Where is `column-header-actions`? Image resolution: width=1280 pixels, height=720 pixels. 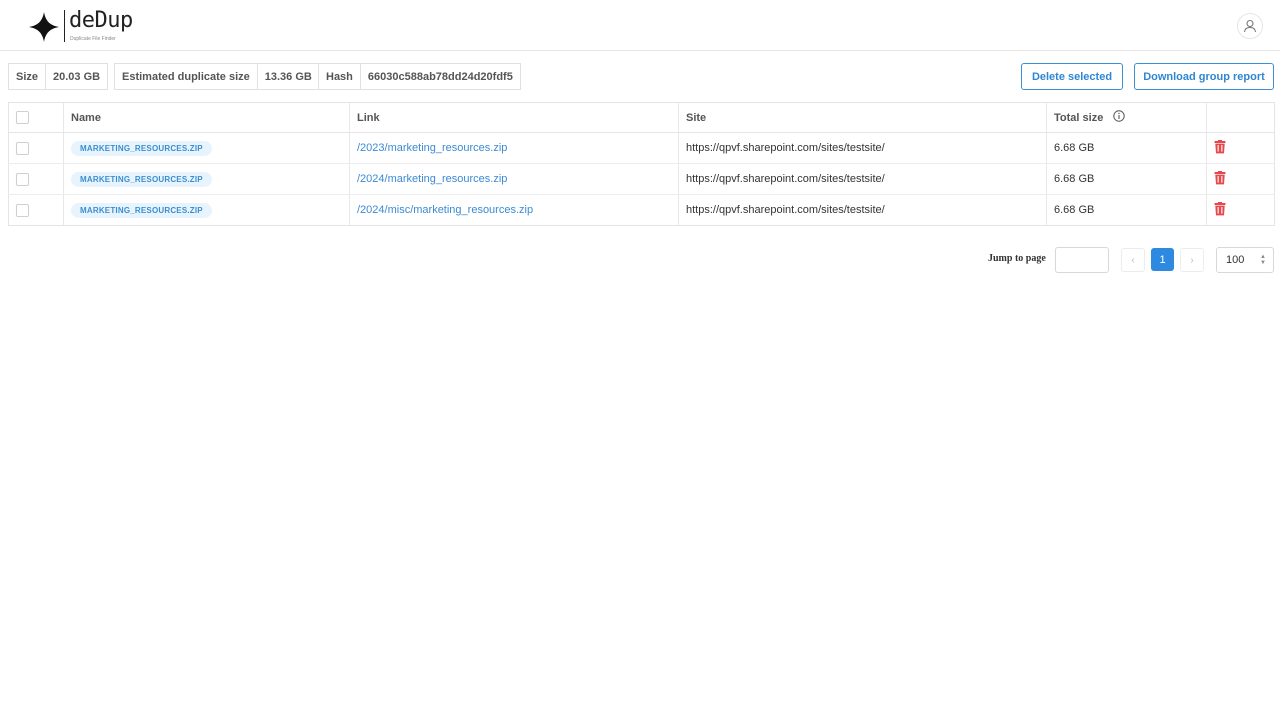 column-header-actions is located at coordinates (1240, 117).